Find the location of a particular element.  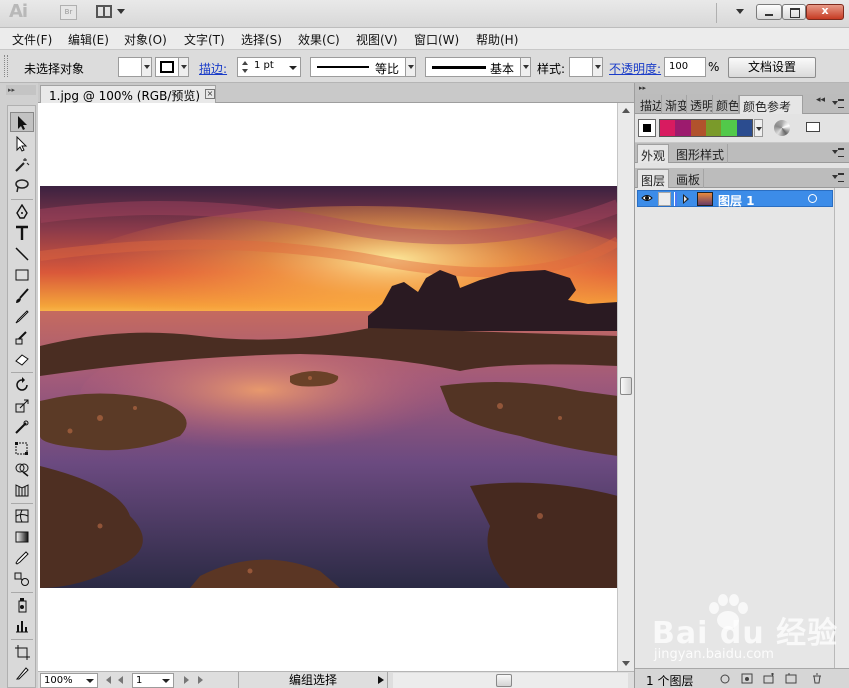

stroke-weight-field: 1 pt is located at coordinates (269, 67).